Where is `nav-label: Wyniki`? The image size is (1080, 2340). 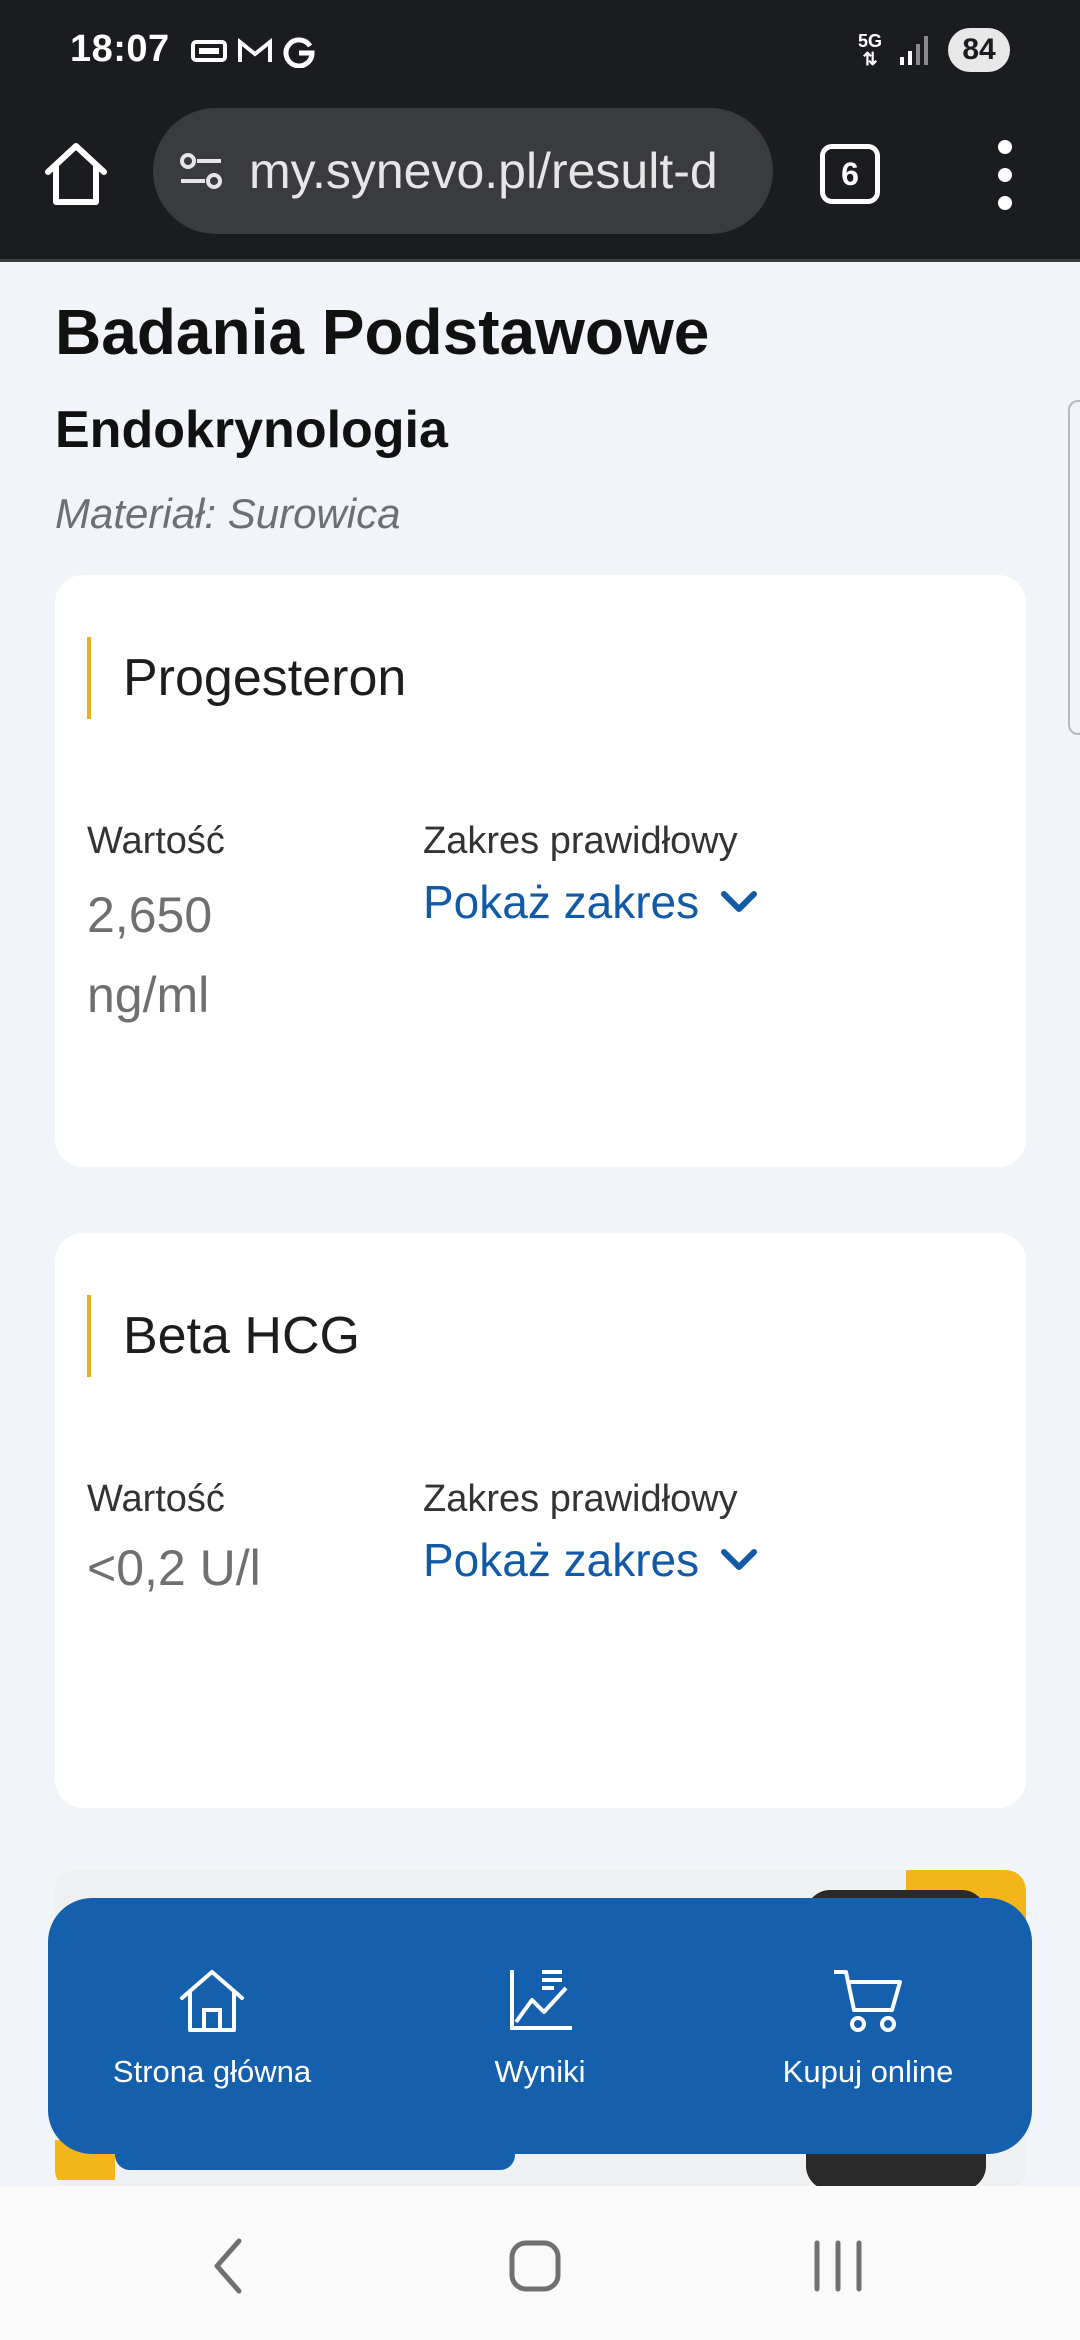
nav-label: Wyniki is located at coordinates (540, 2071).